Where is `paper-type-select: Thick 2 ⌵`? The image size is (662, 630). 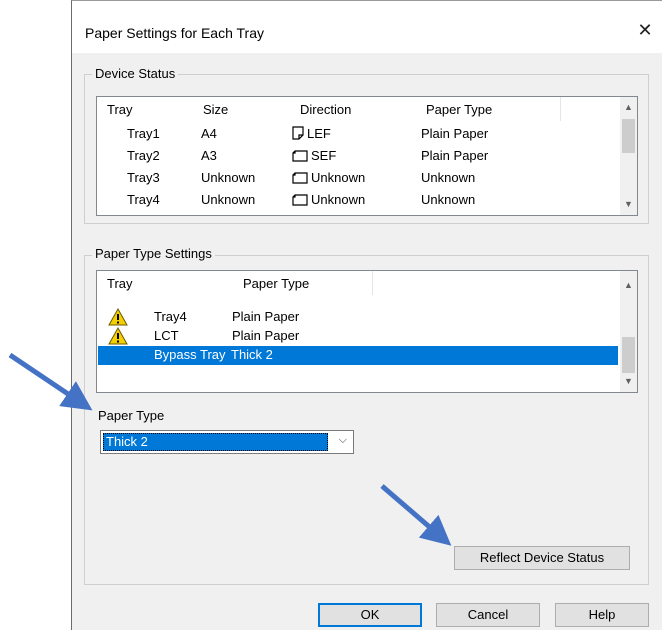 paper-type-select: Thick 2 ⌵ is located at coordinates (227, 442).